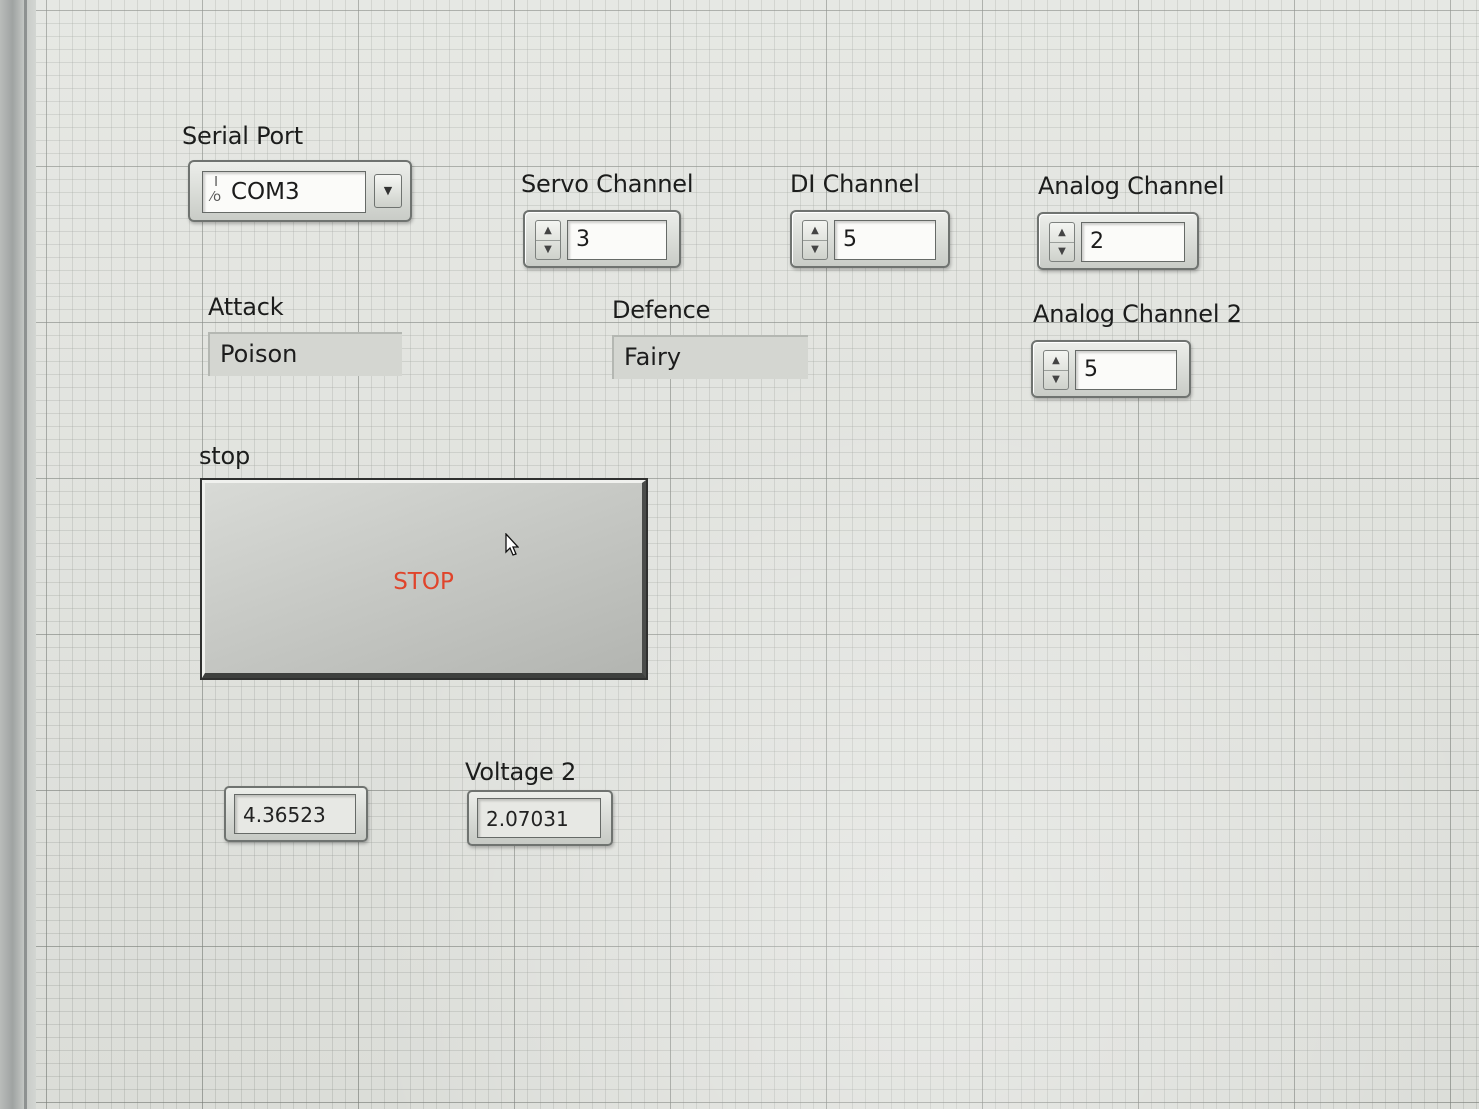 The image size is (1479, 1109). What do you see at coordinates (521, 772) in the screenshot?
I see `voltage-2-label: Voltage 2` at bounding box center [521, 772].